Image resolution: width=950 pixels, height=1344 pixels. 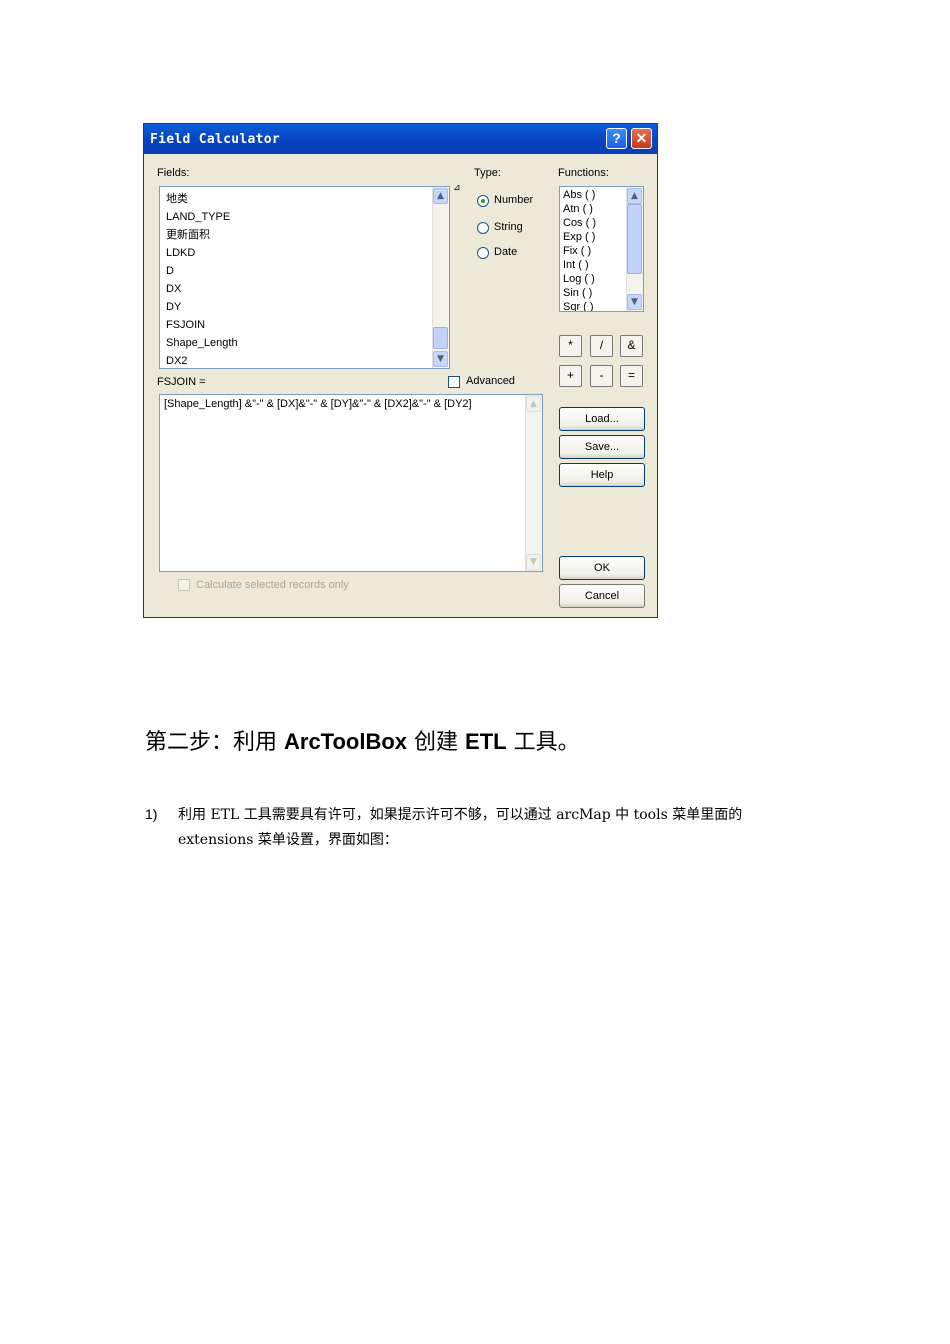 What do you see at coordinates (505, 252) in the screenshot?
I see `type-date-label: Date` at bounding box center [505, 252].